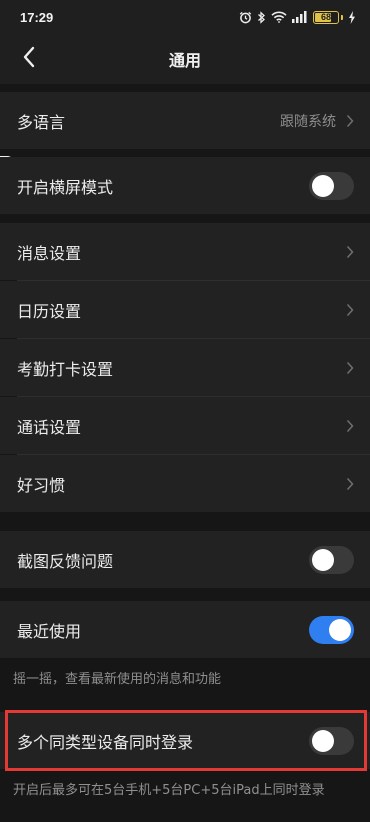 This screenshot has width=370, height=822. I want to click on recent-use-toggle, so click(331, 629).